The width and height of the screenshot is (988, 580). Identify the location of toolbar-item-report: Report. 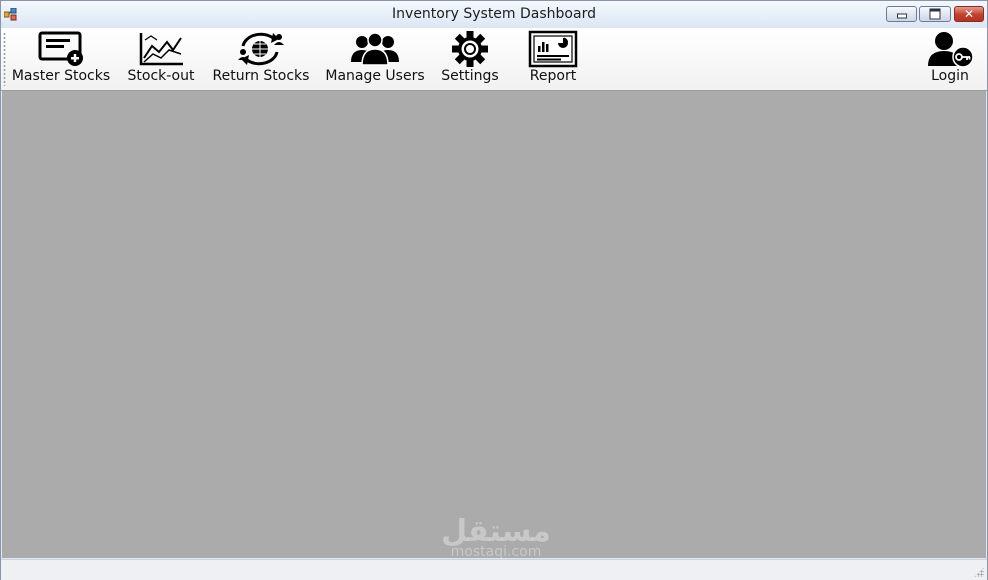
(553, 58).